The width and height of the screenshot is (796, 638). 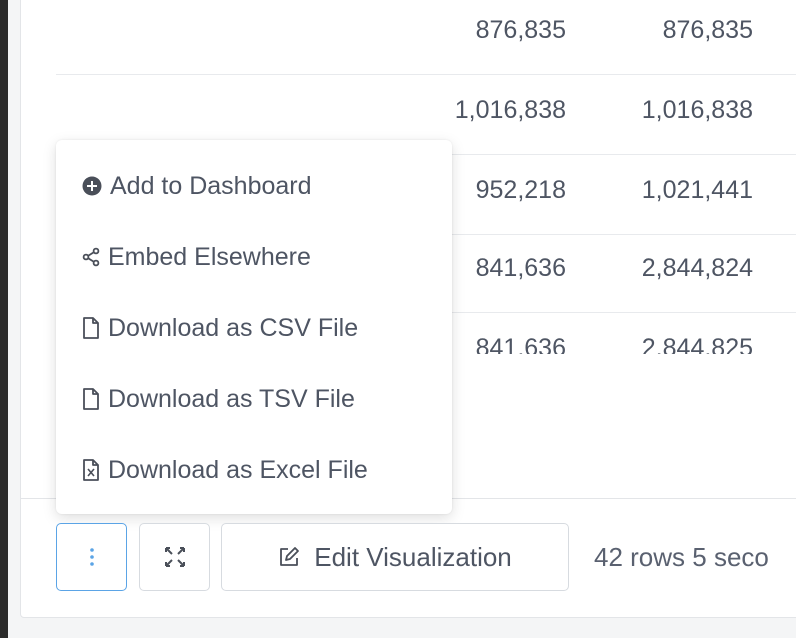 What do you see at coordinates (697, 190) in the screenshot?
I see `table-cell: 1,021,441` at bounding box center [697, 190].